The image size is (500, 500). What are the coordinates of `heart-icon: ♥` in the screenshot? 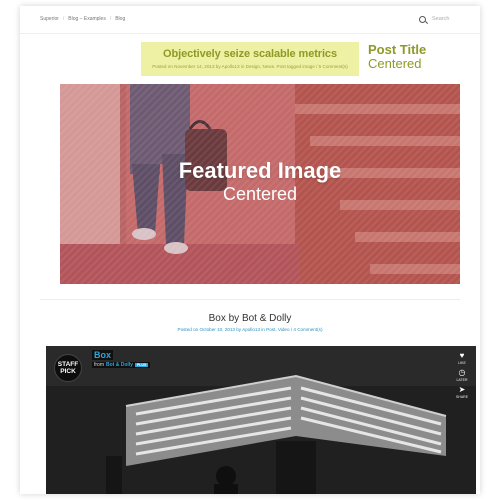 It's located at (462, 355).